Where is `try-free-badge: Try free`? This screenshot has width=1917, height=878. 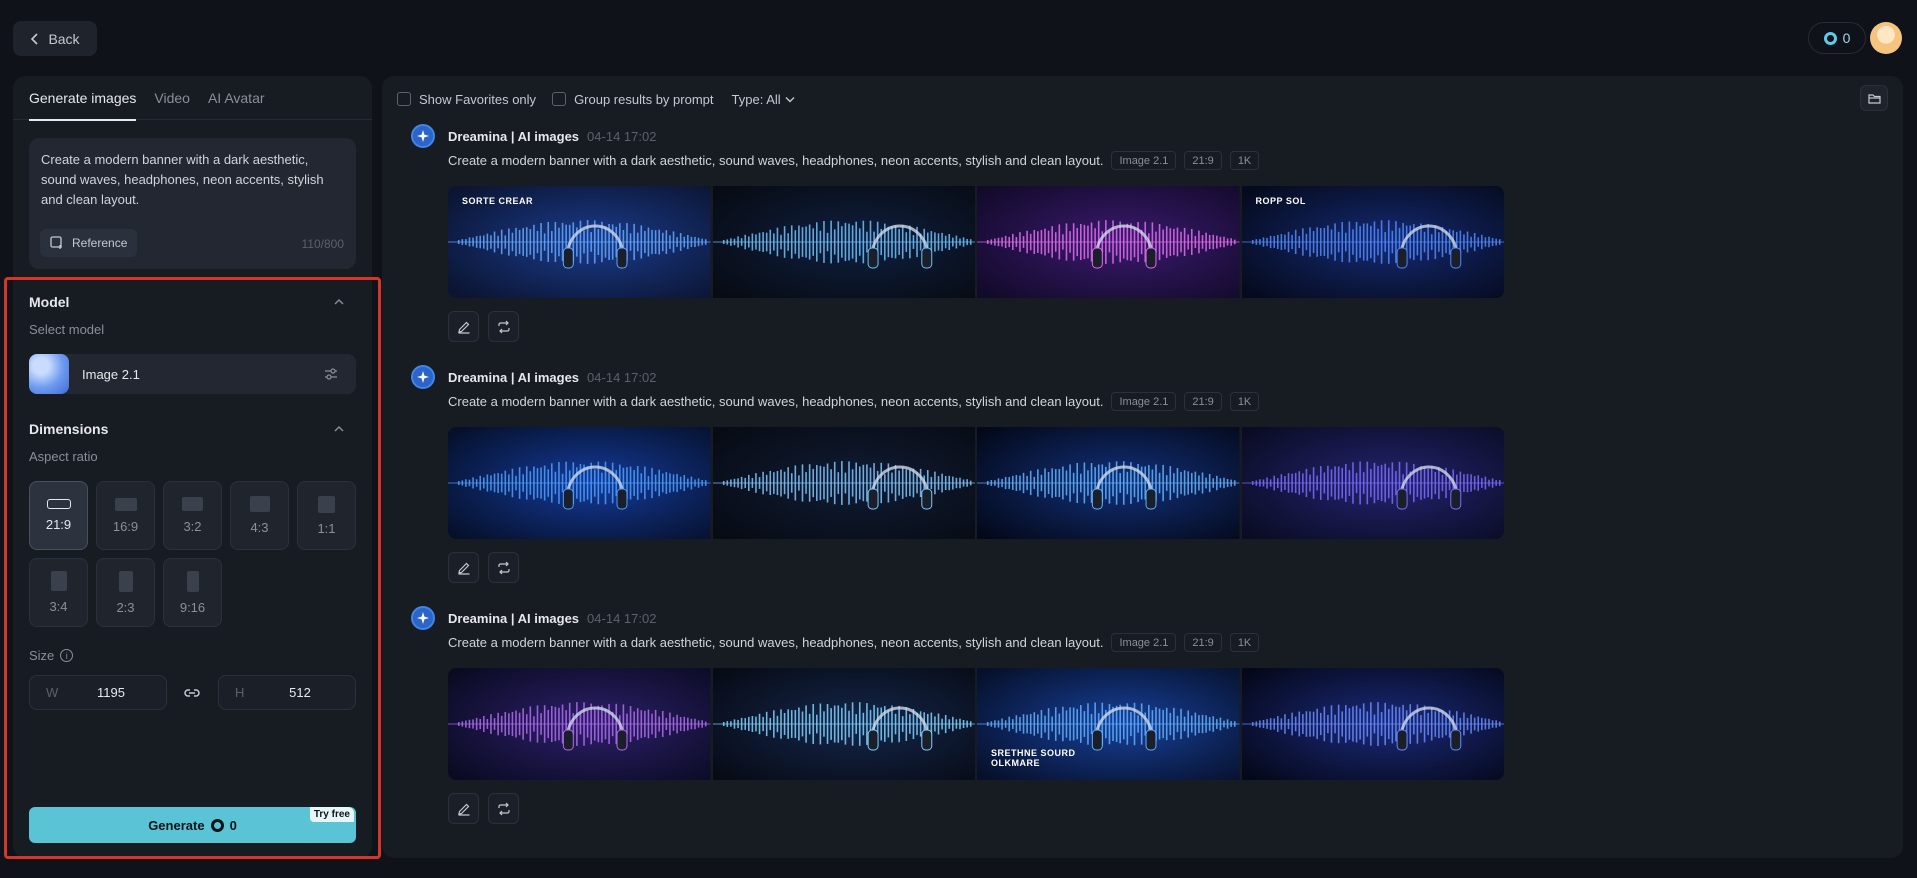 try-free-badge: Try free is located at coordinates (331, 814).